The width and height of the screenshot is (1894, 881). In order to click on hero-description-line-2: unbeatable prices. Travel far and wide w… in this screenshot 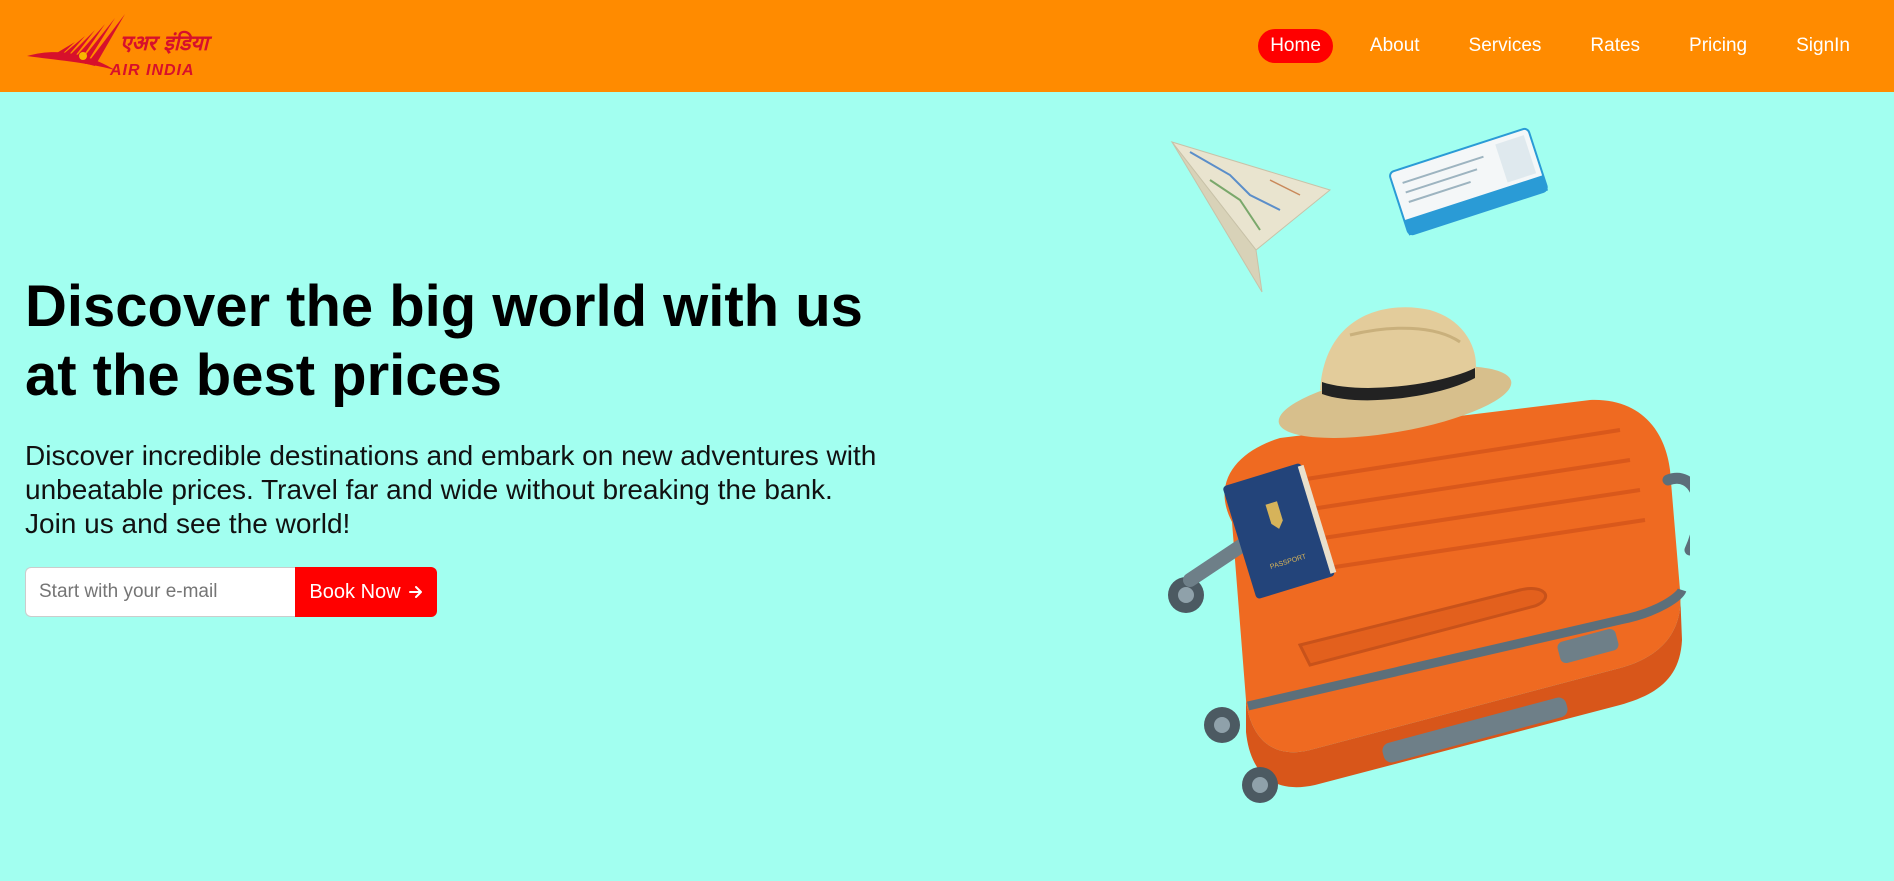, I will do `click(429, 489)`.